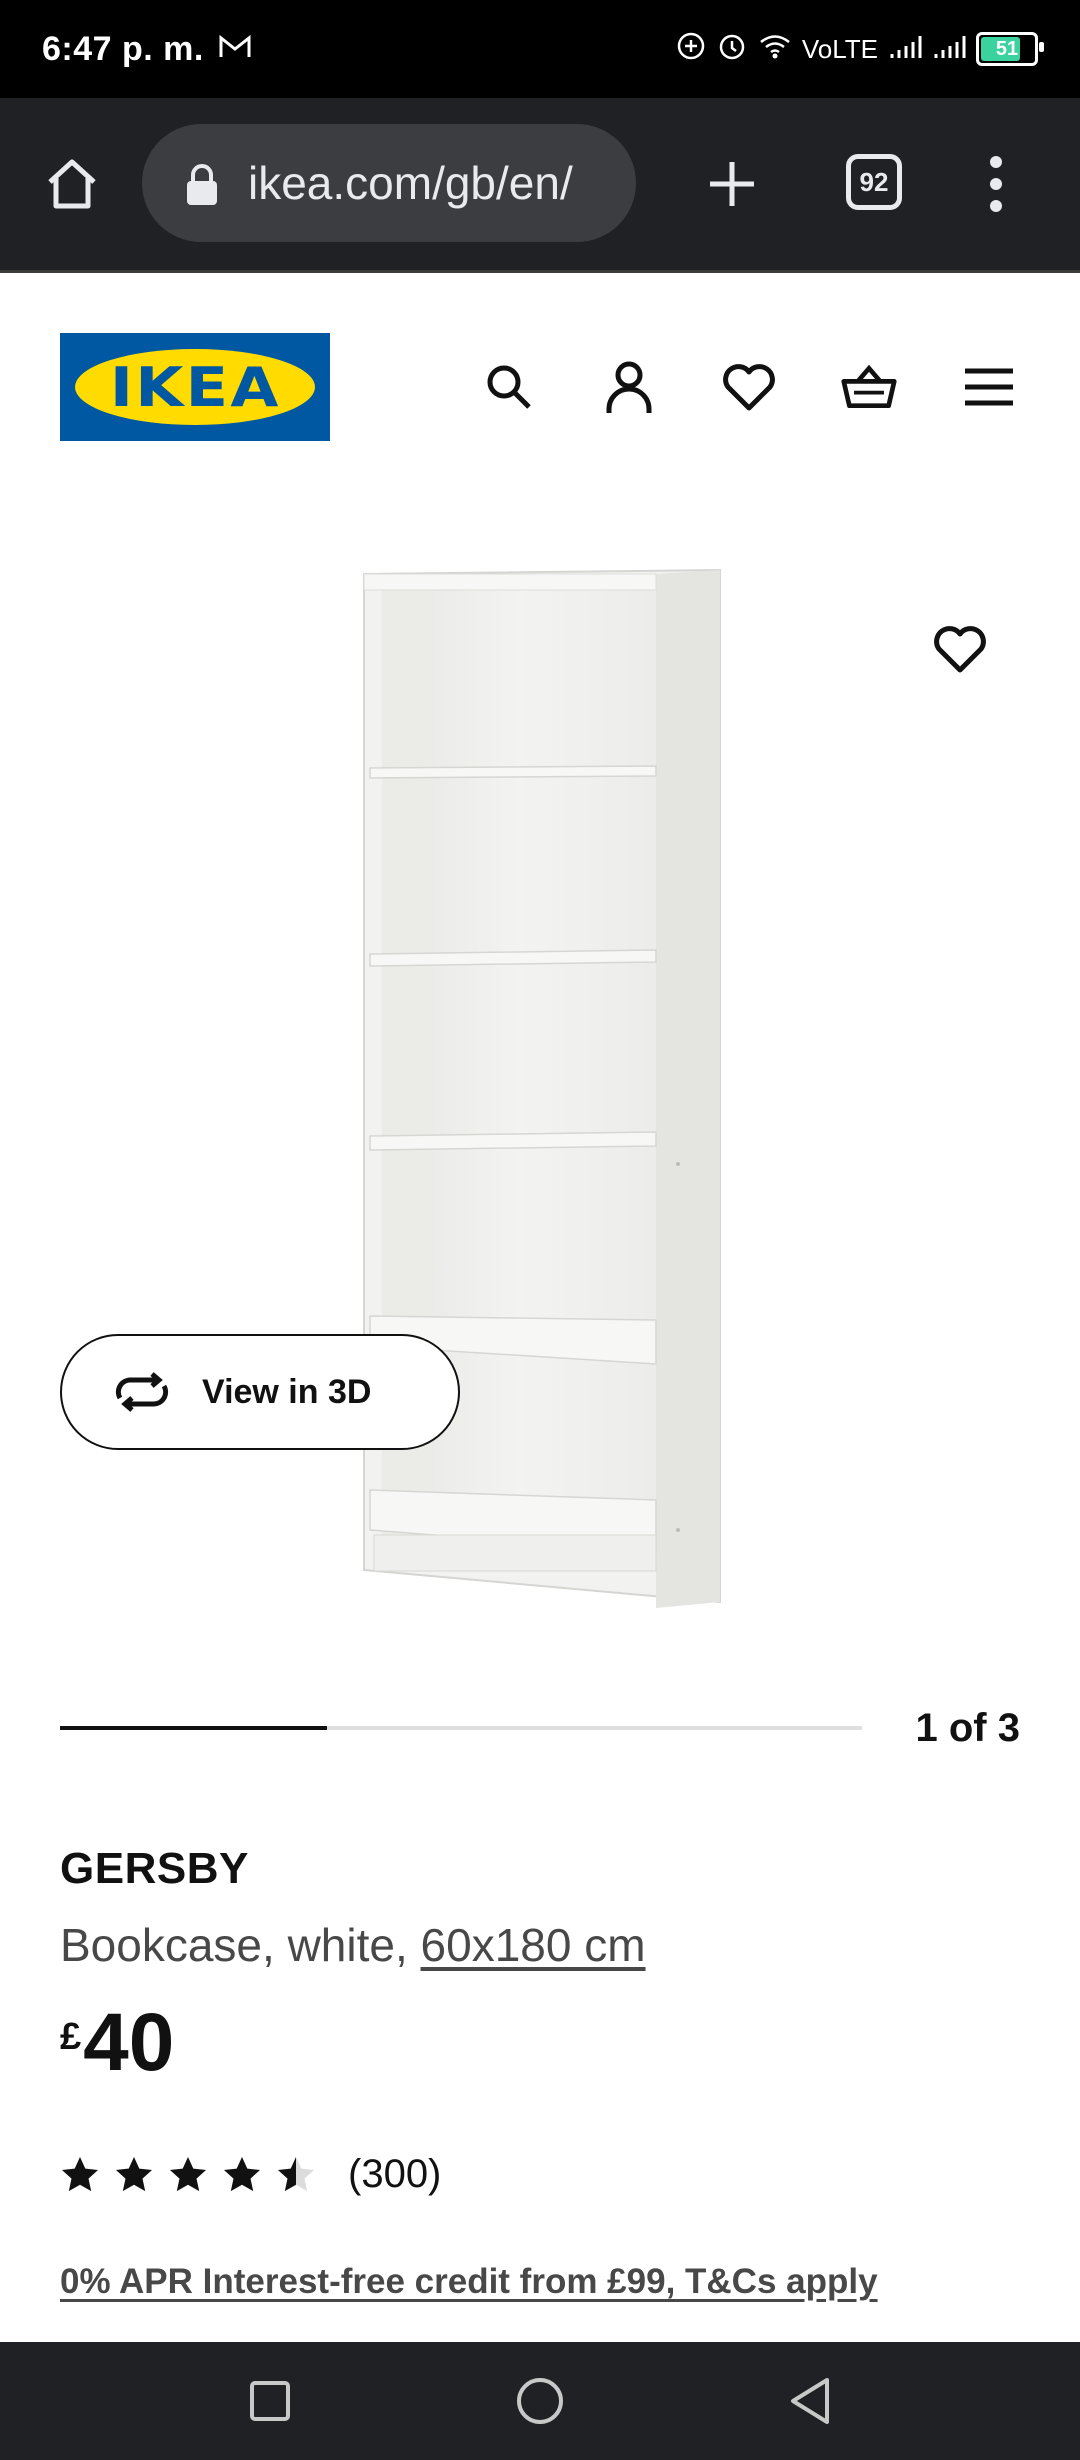 This screenshot has width=1080, height=2460. Describe the element at coordinates (967, 1728) in the screenshot. I see `gallery-pager: 1 of 3` at that location.